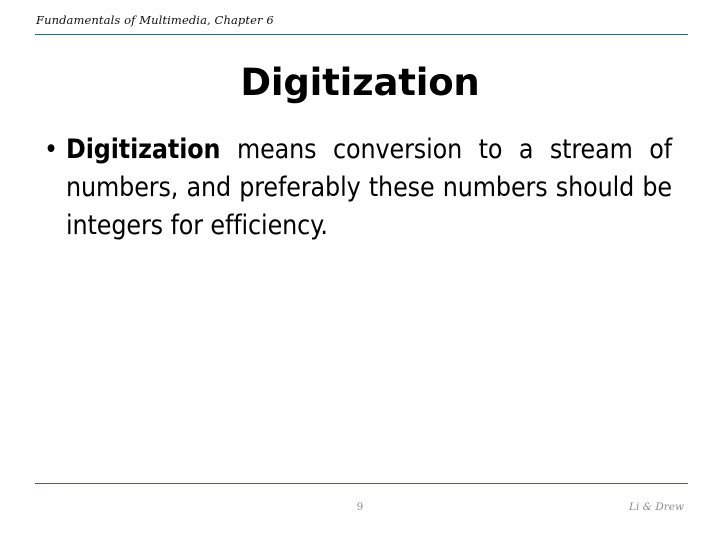 The height and width of the screenshot is (540, 720). What do you see at coordinates (361, 483) in the screenshot?
I see `footer-divider` at bounding box center [361, 483].